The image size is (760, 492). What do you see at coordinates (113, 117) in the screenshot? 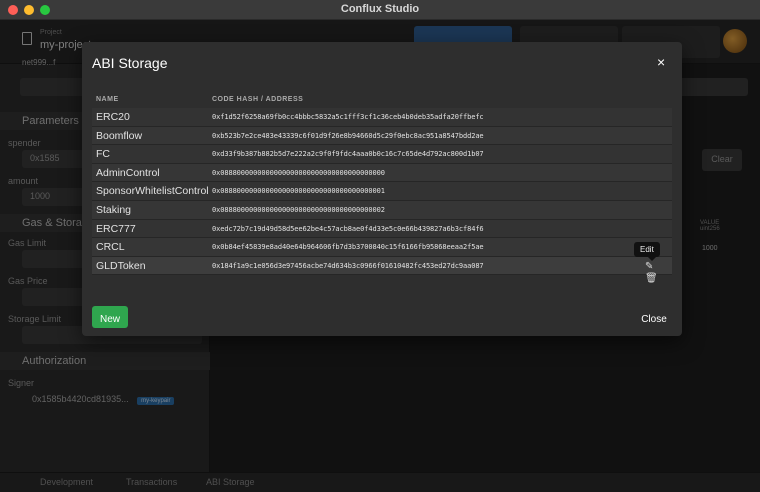
I see `row-name: ERC20` at bounding box center [113, 117].